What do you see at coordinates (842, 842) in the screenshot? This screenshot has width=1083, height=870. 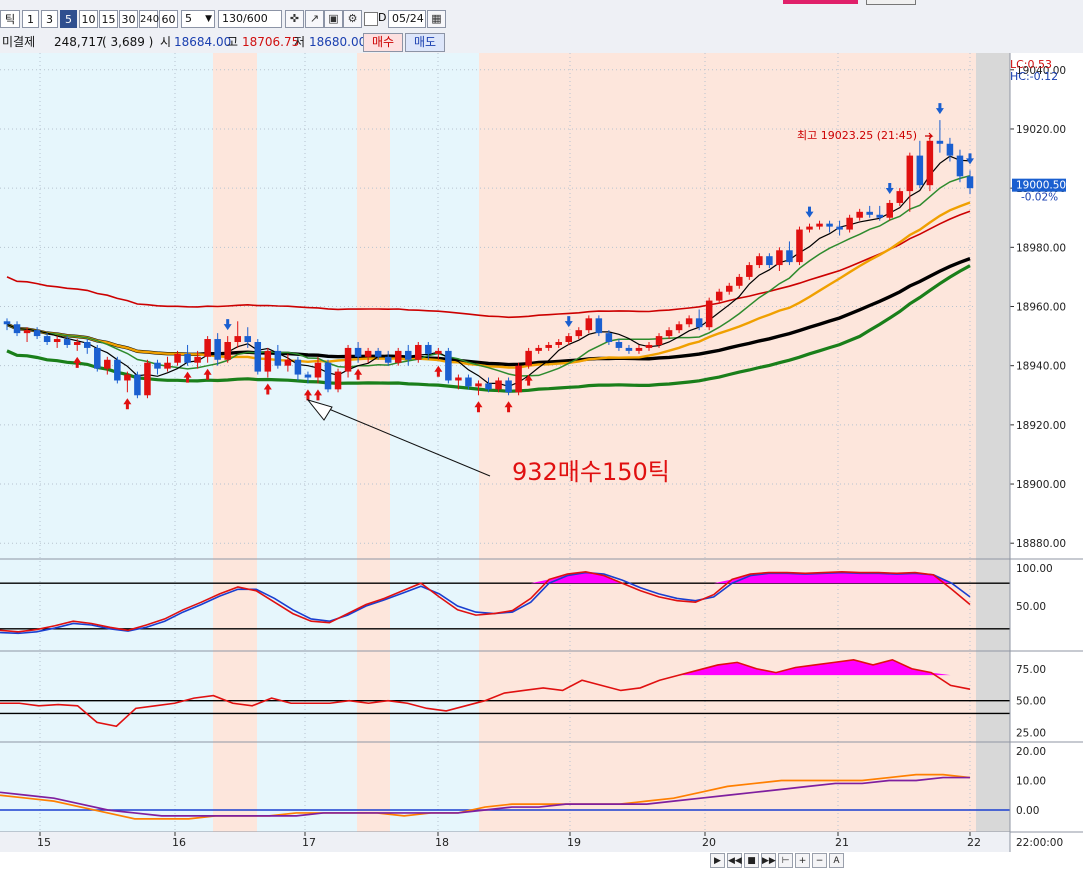 I see `x-tick-label: 21` at bounding box center [842, 842].